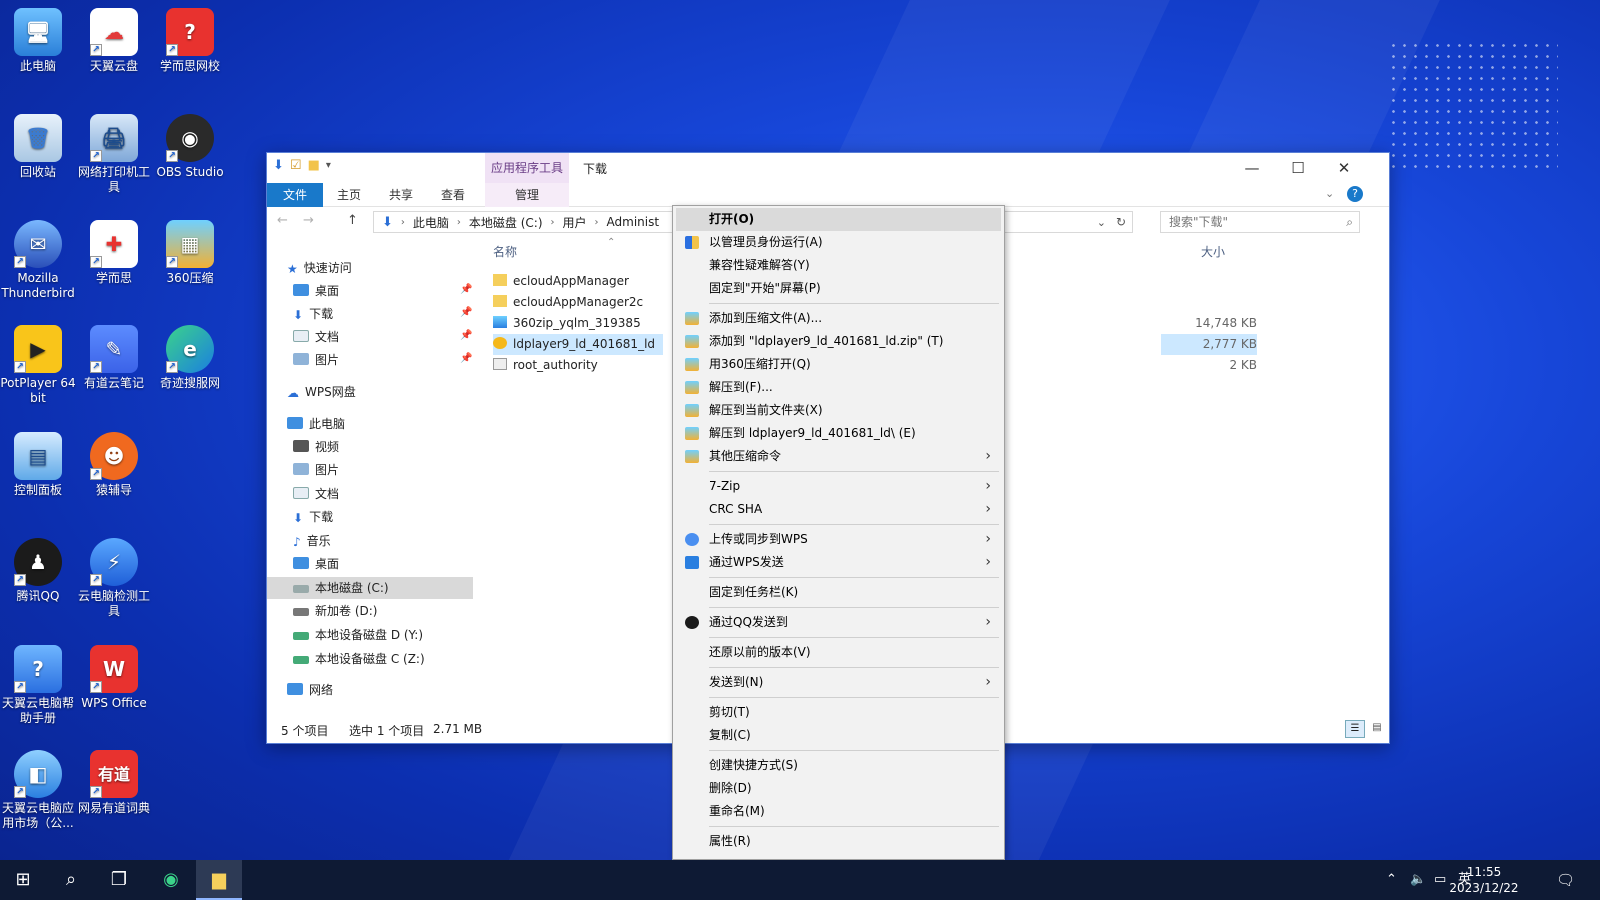  I want to click on properties-icon: ☑, so click(296, 165).